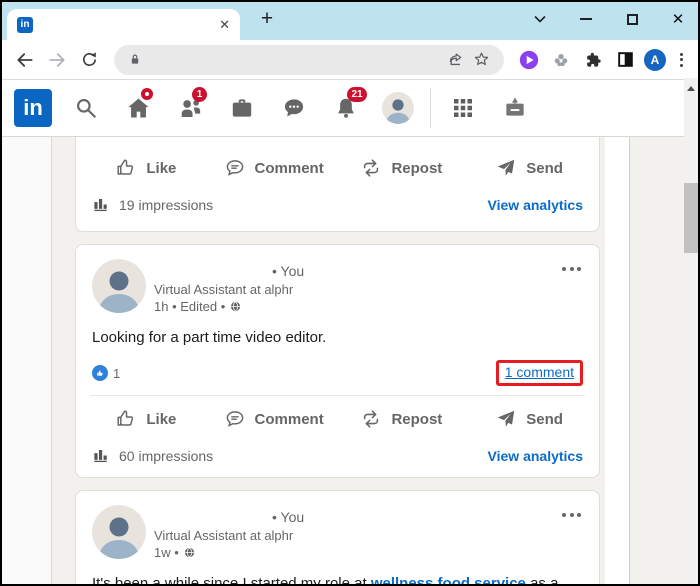  I want to click on notifications-bell-icon: 21, so click(346, 108).